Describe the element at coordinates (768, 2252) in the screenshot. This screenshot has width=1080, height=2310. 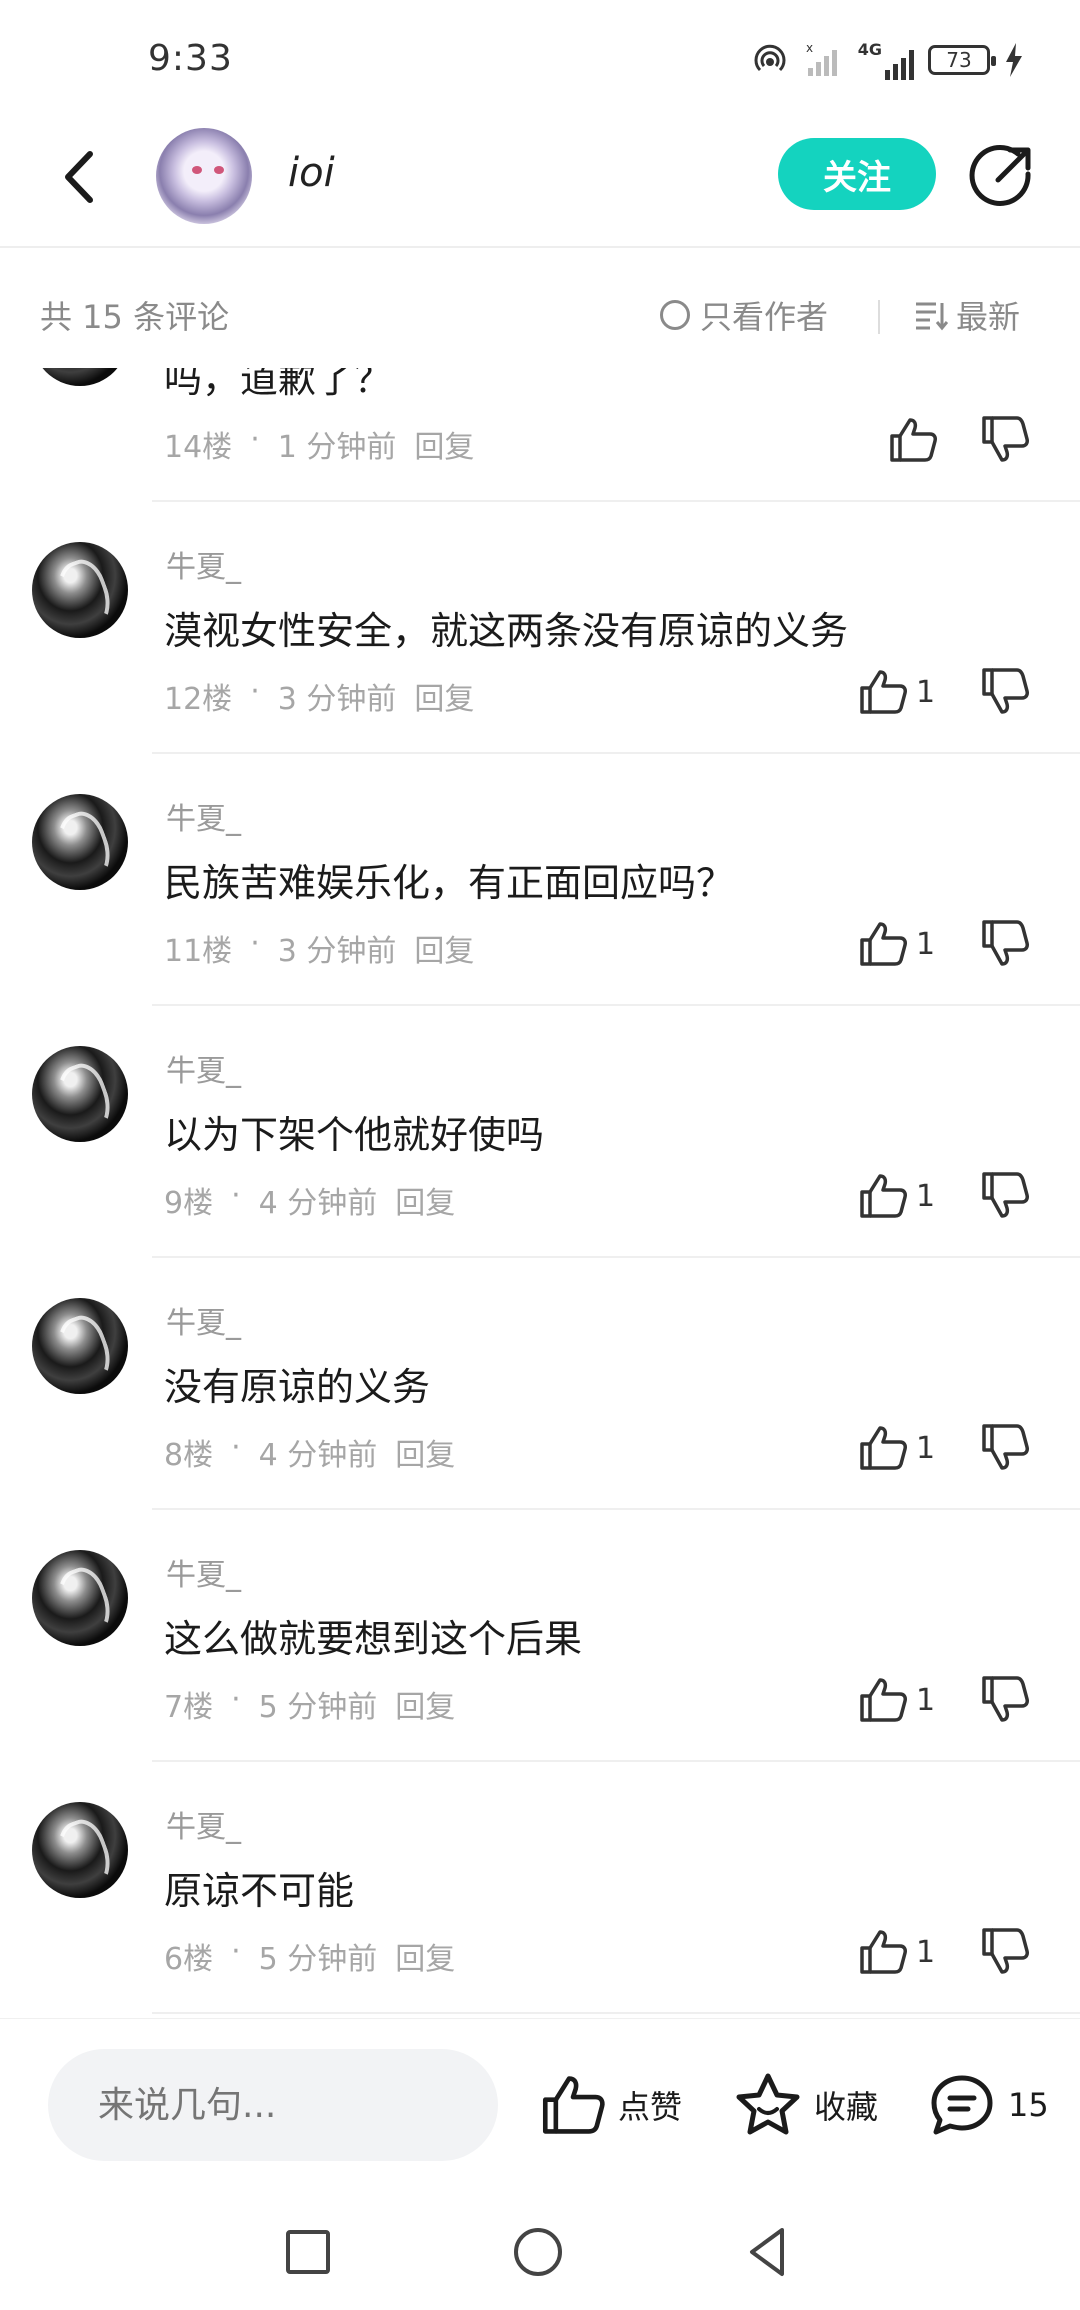
I see `back-nav-icon` at that location.